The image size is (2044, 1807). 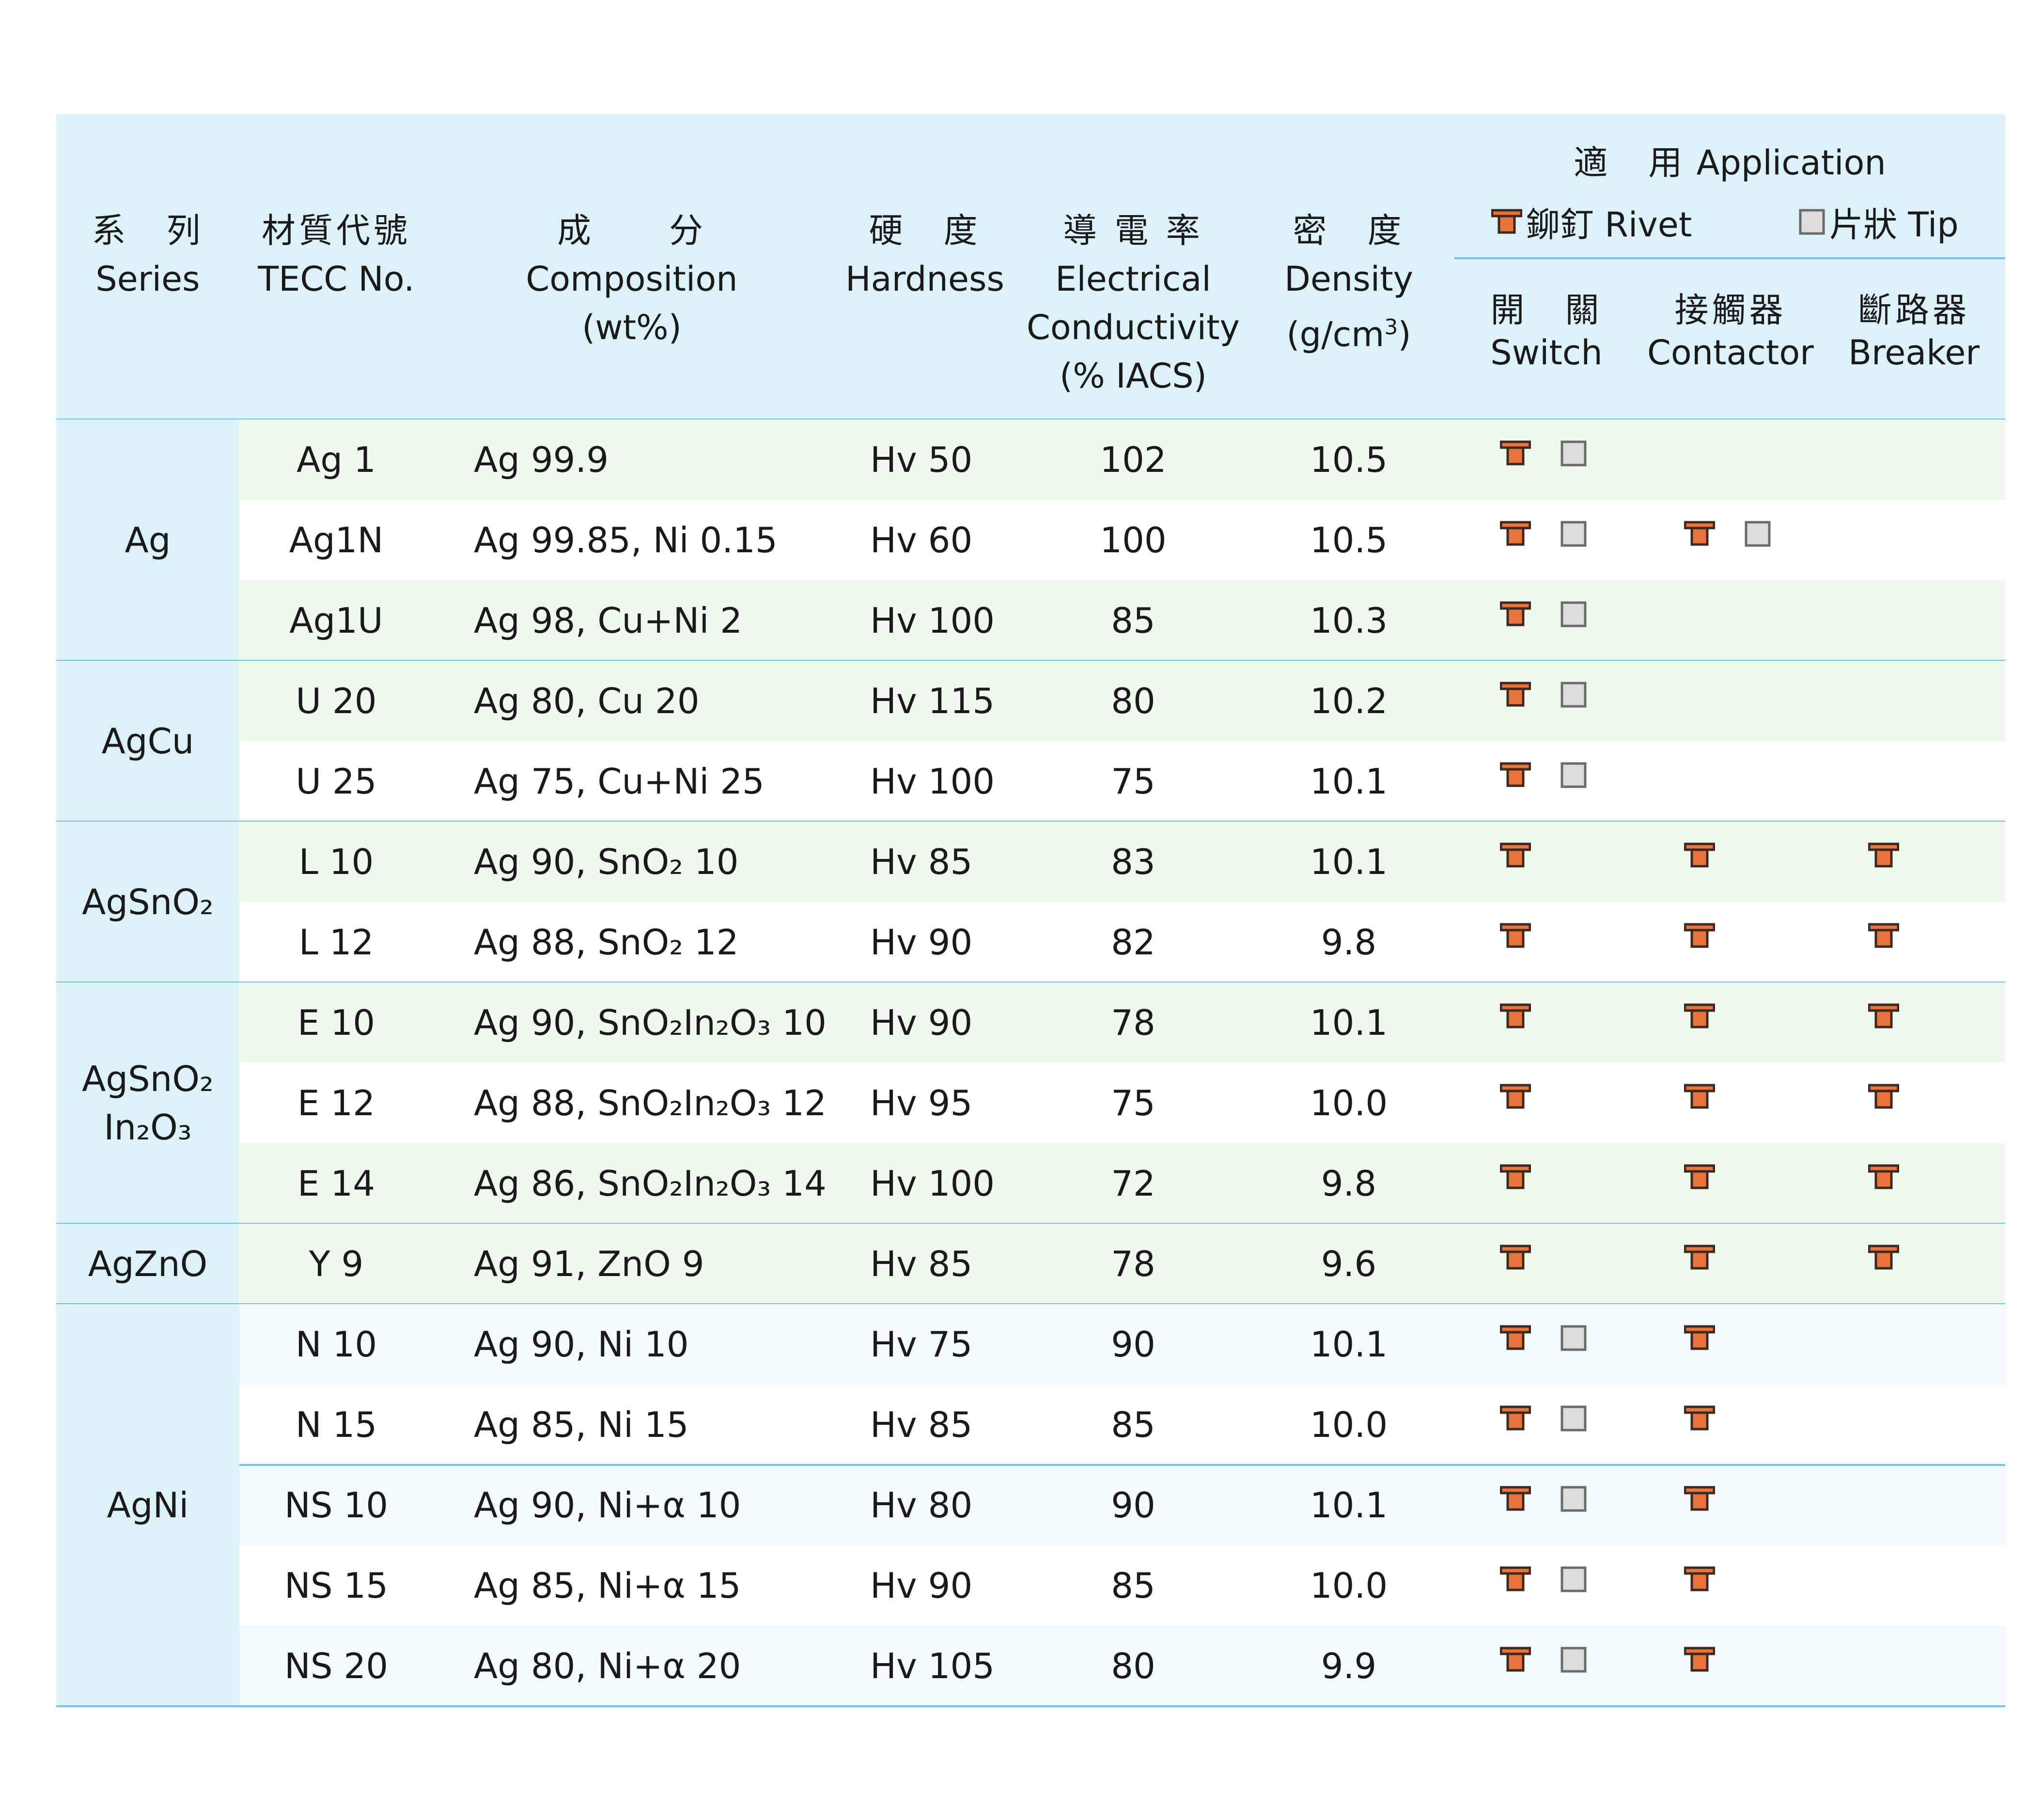 I want to click on composition-cell: Ag 98, Cu+Ni 2, so click(x=608, y=620).